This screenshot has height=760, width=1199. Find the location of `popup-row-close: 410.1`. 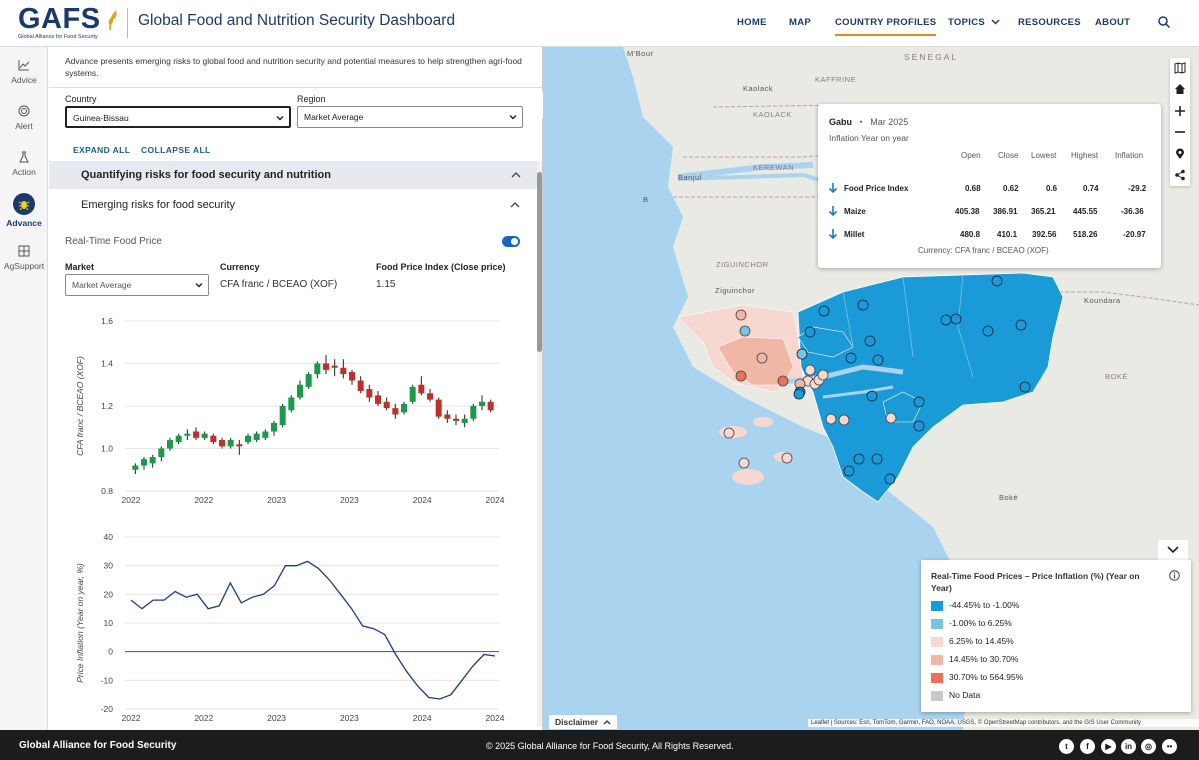

popup-row-close: 410.1 is located at coordinates (1007, 234).